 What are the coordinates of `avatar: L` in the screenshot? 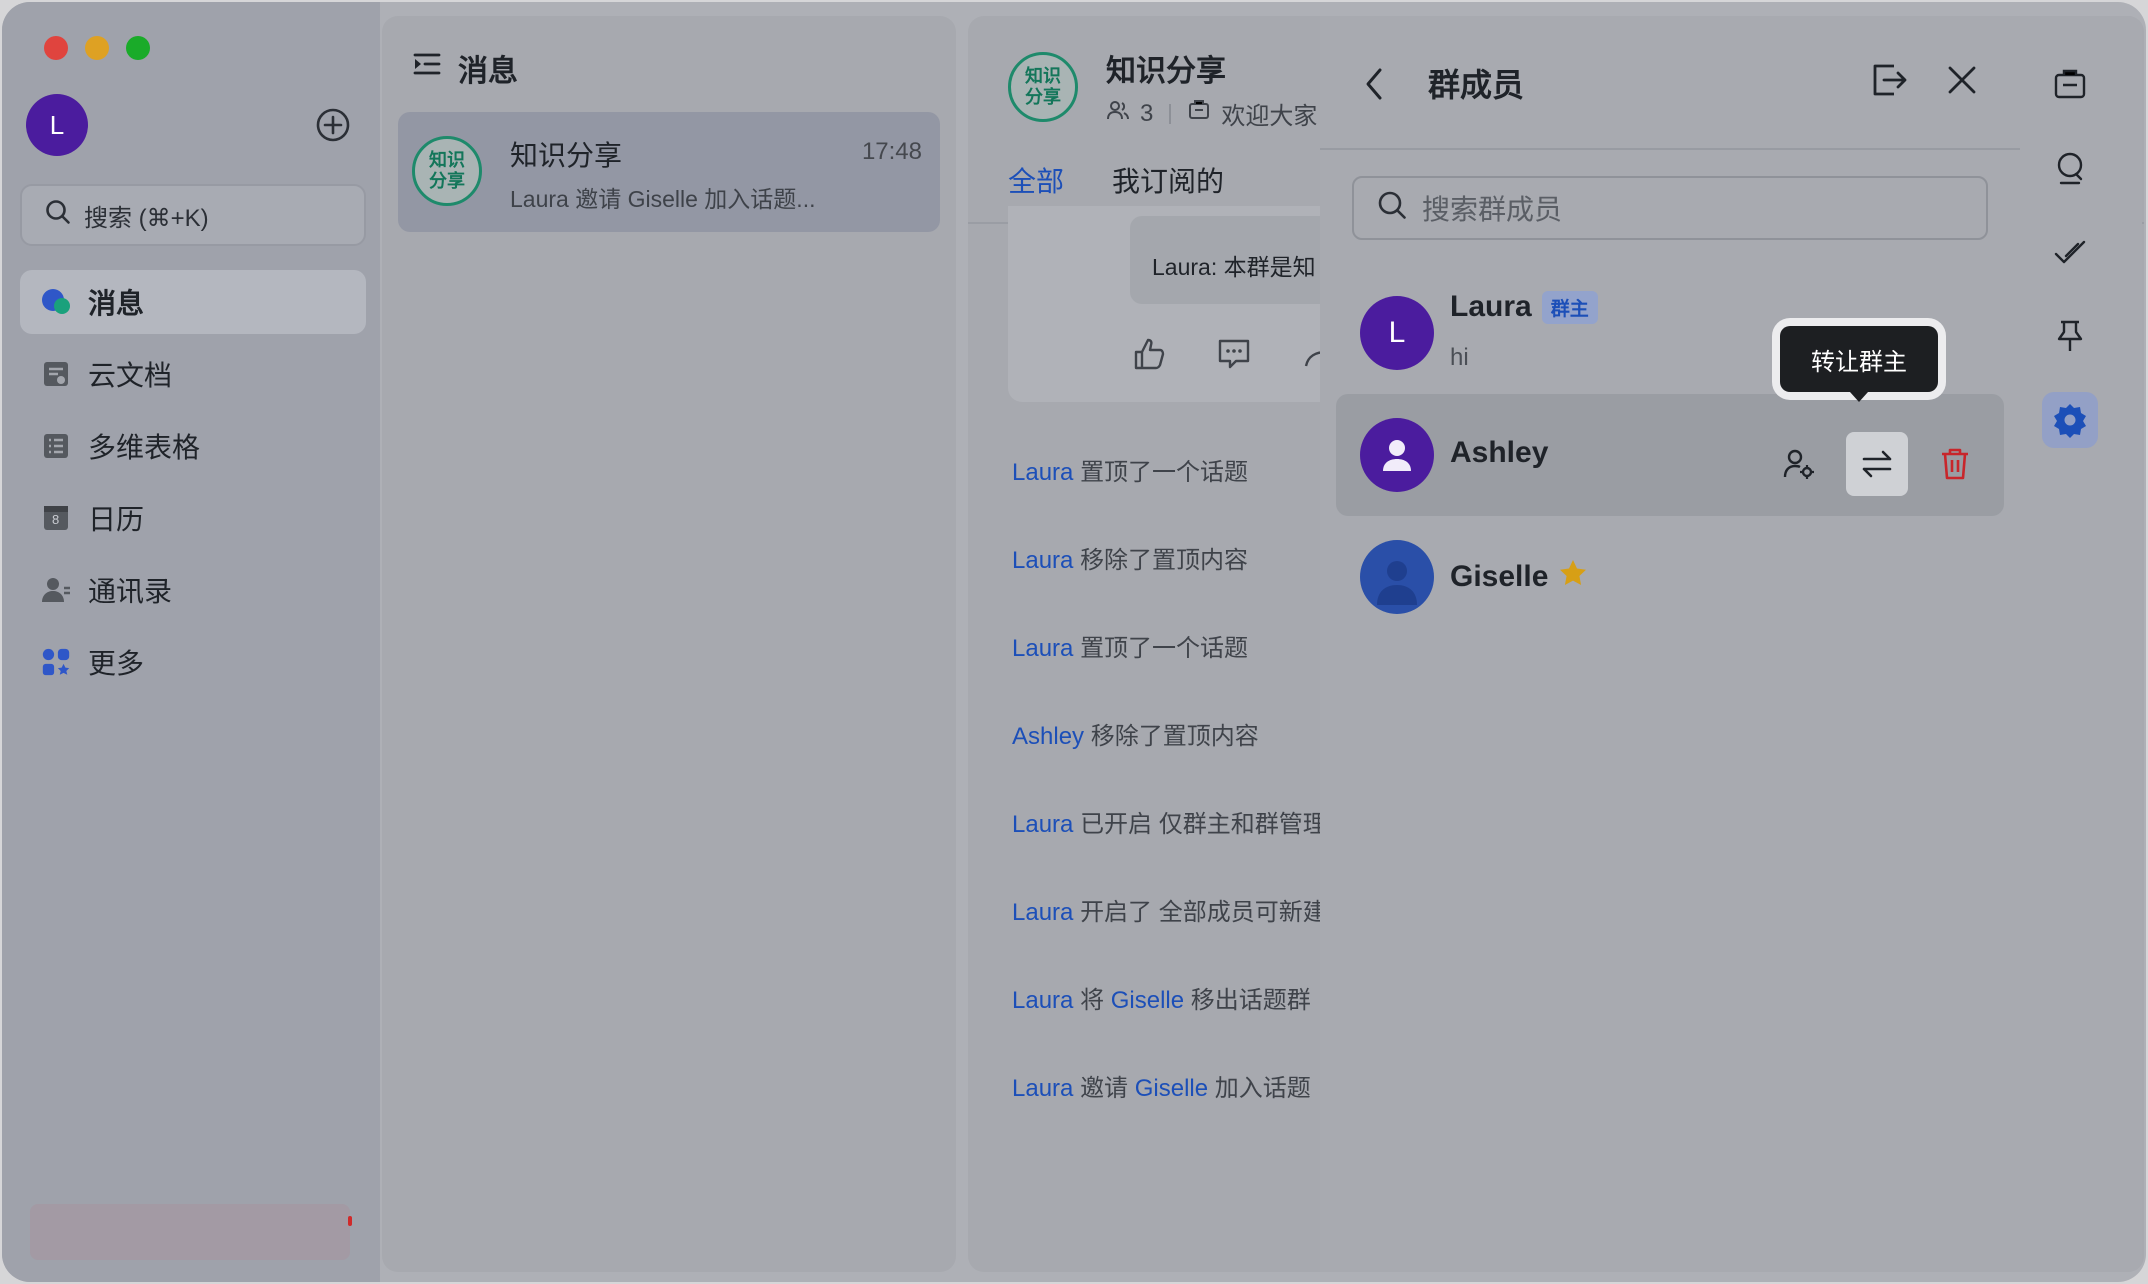 It's located at (1397, 333).